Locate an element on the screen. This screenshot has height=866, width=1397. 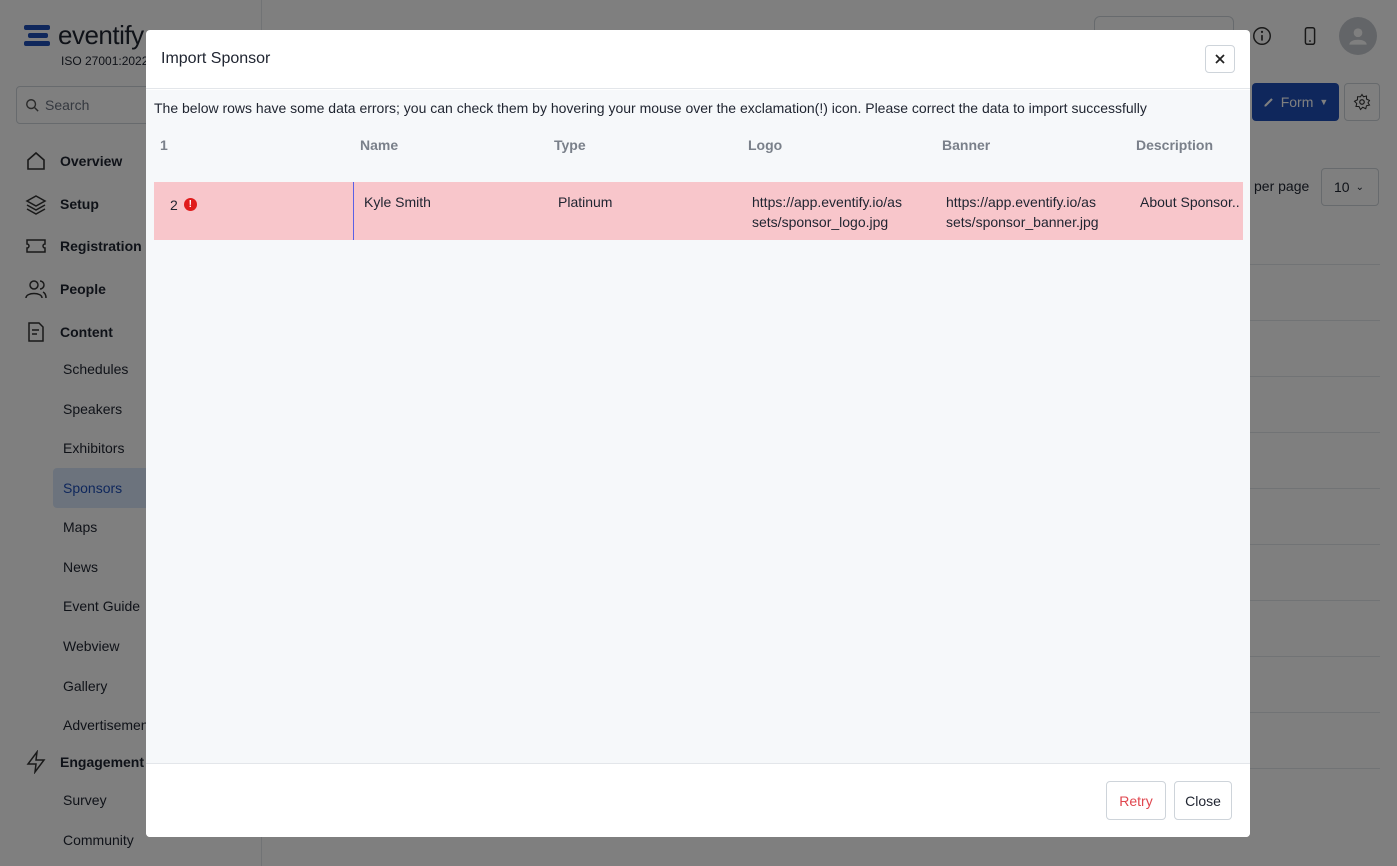
column-header-banner: Banner is located at coordinates (966, 145).